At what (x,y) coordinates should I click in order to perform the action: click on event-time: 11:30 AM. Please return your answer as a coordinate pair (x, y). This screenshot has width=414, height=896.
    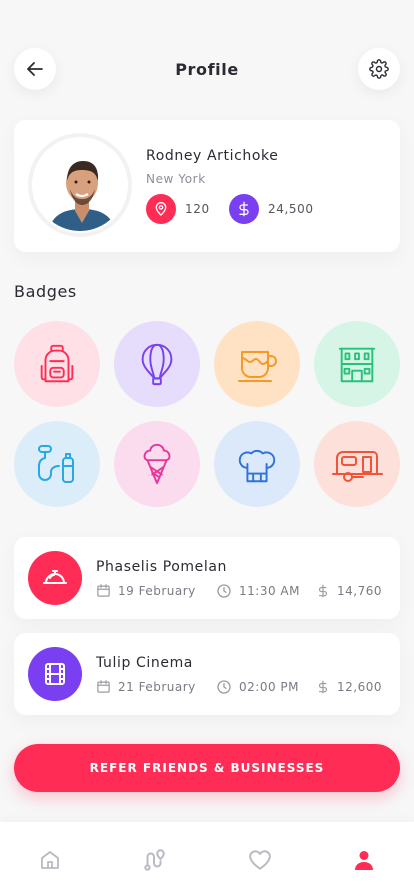
    Looking at the image, I should click on (258, 591).